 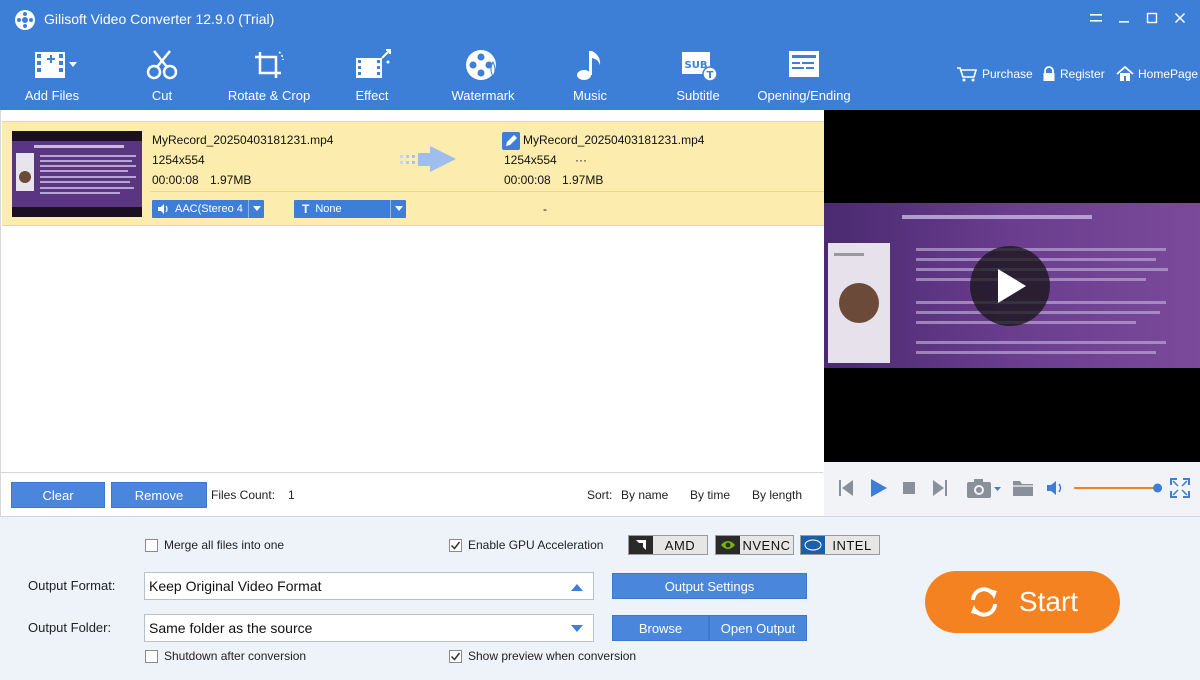 I want to click on output-folder-label: Output Folder:, so click(x=70, y=627).